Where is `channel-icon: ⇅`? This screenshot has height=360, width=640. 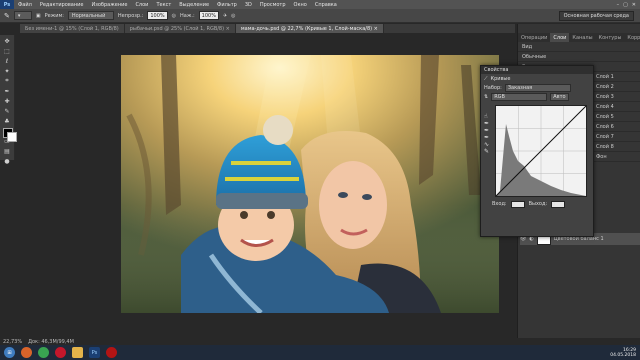
channel-icon: ⇅ is located at coordinates (486, 96).